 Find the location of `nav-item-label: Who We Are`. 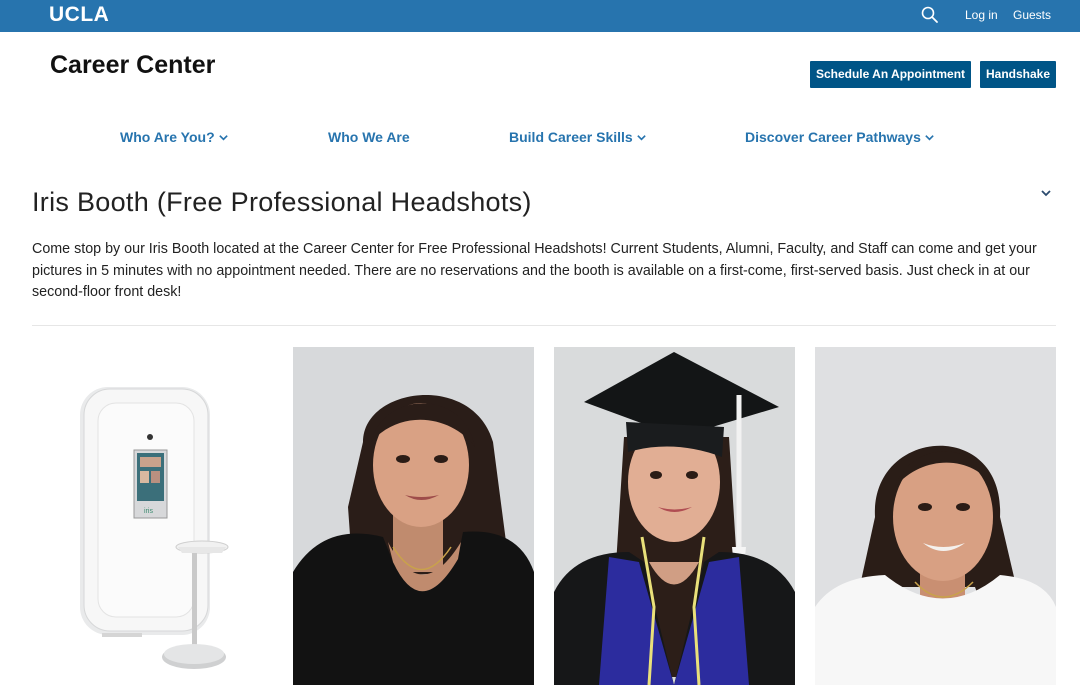

nav-item-label: Who We Are is located at coordinates (369, 137).